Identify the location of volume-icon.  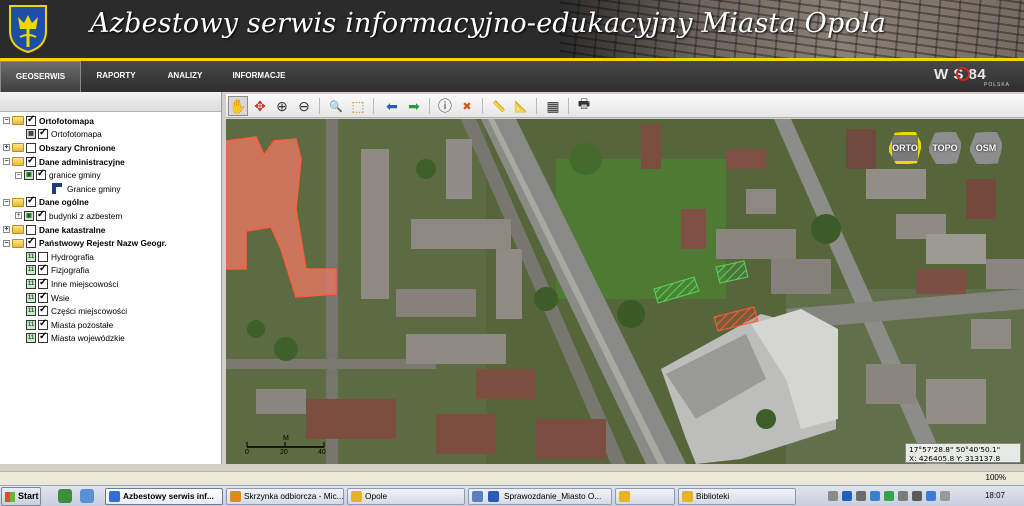
(917, 496).